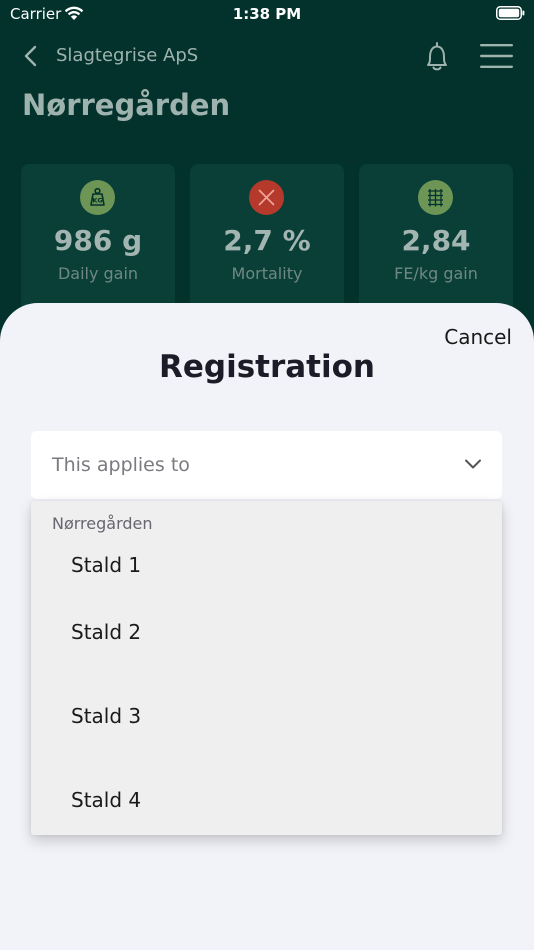  I want to click on dropdown-group-label: Nørregården, so click(102, 523).